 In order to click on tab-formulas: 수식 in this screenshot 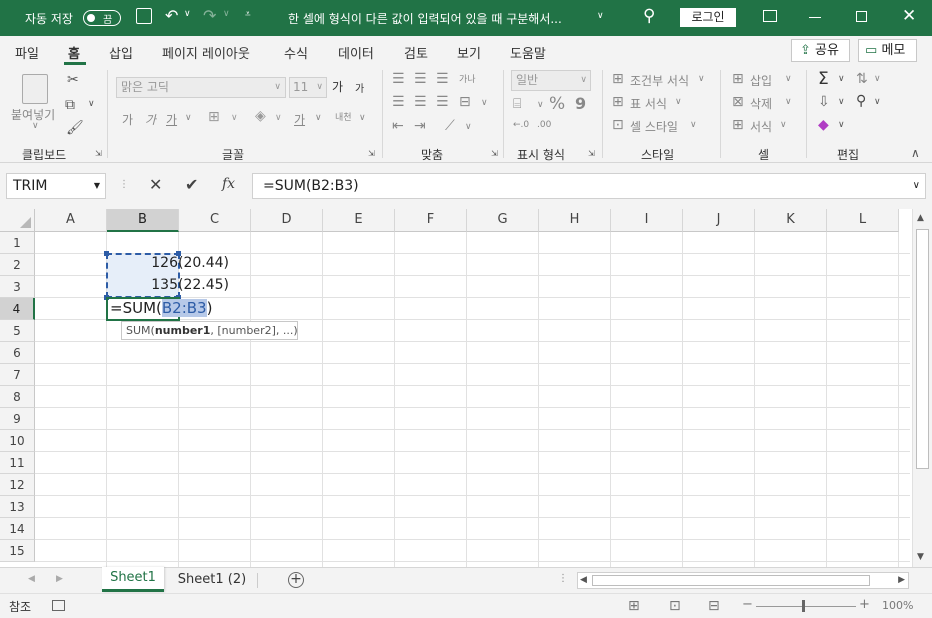, I will do `click(296, 52)`.